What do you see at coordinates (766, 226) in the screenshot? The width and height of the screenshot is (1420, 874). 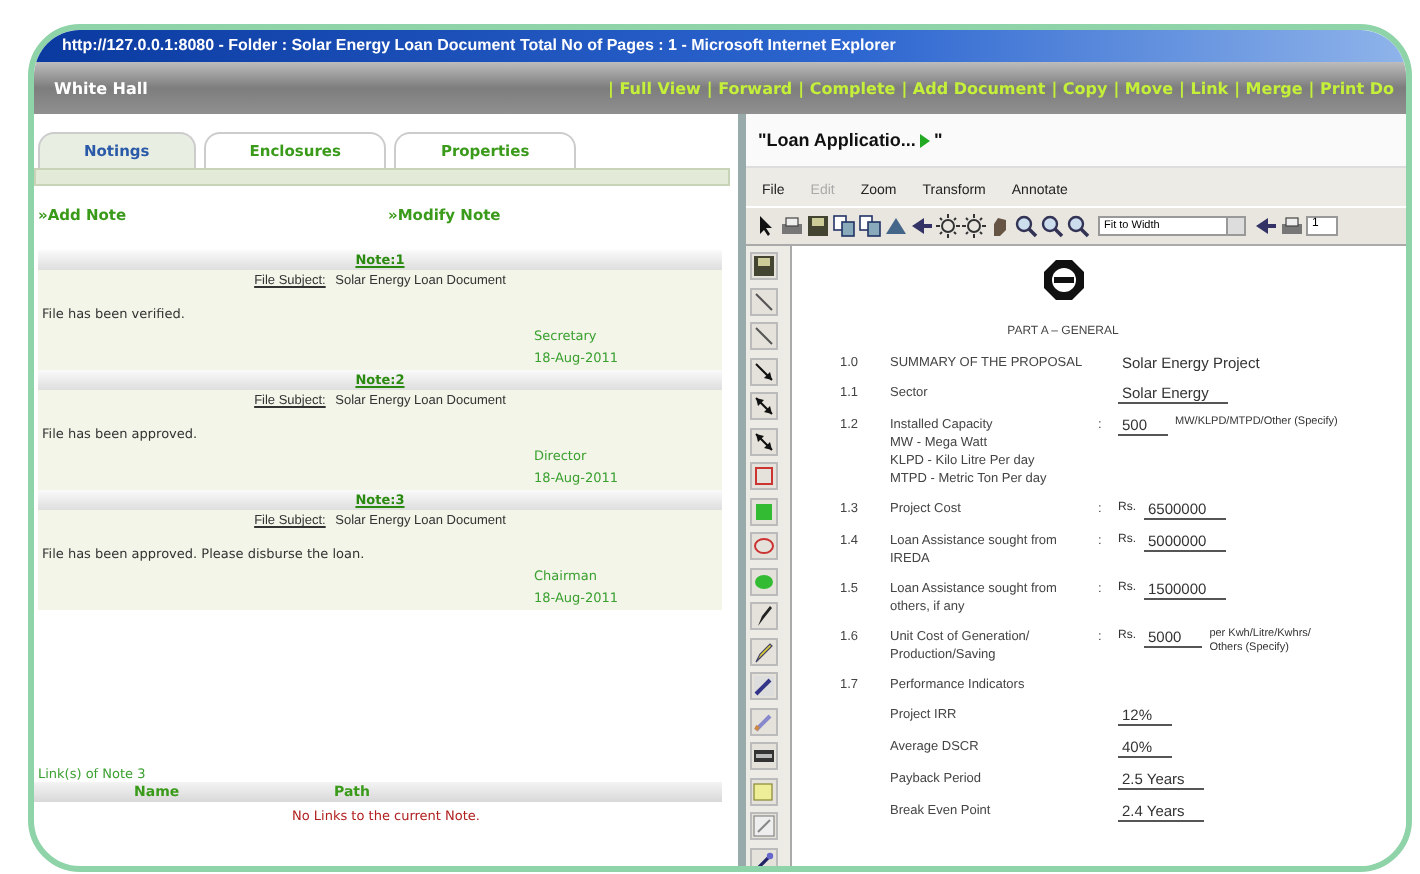 I see `pointer-icon` at bounding box center [766, 226].